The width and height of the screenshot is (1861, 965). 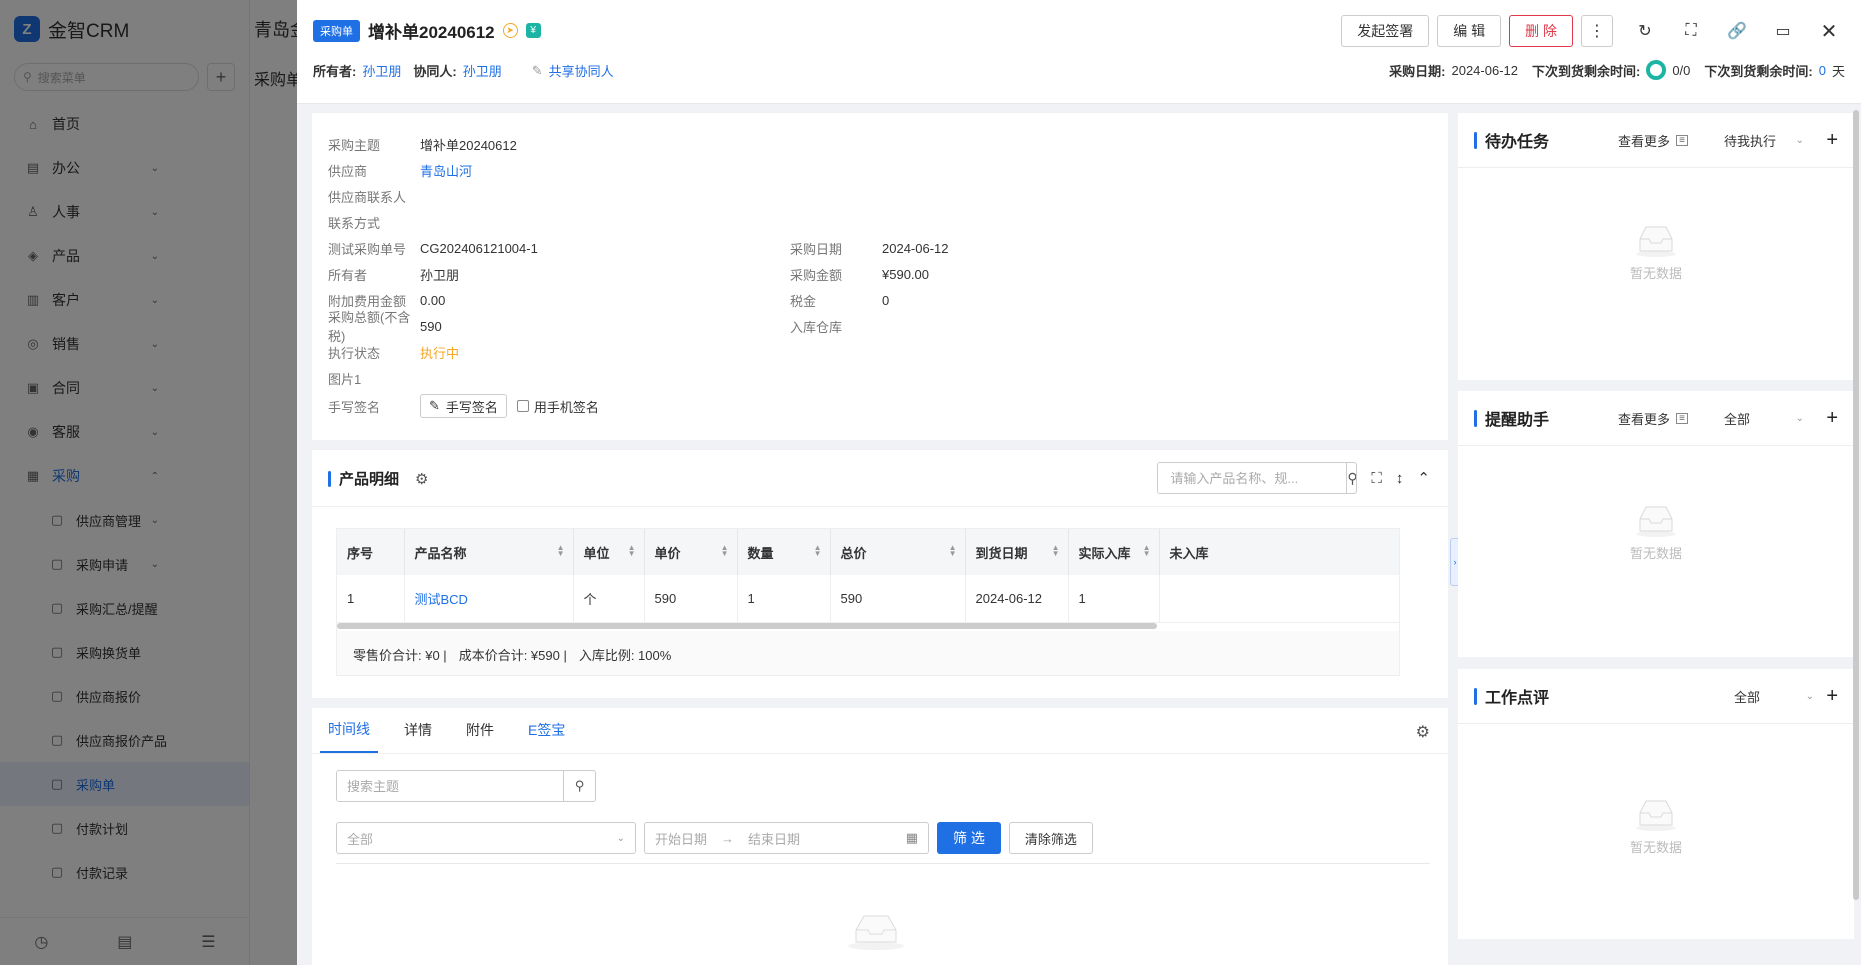 What do you see at coordinates (905, 274) in the screenshot?
I see `field-value: ¥590.00` at bounding box center [905, 274].